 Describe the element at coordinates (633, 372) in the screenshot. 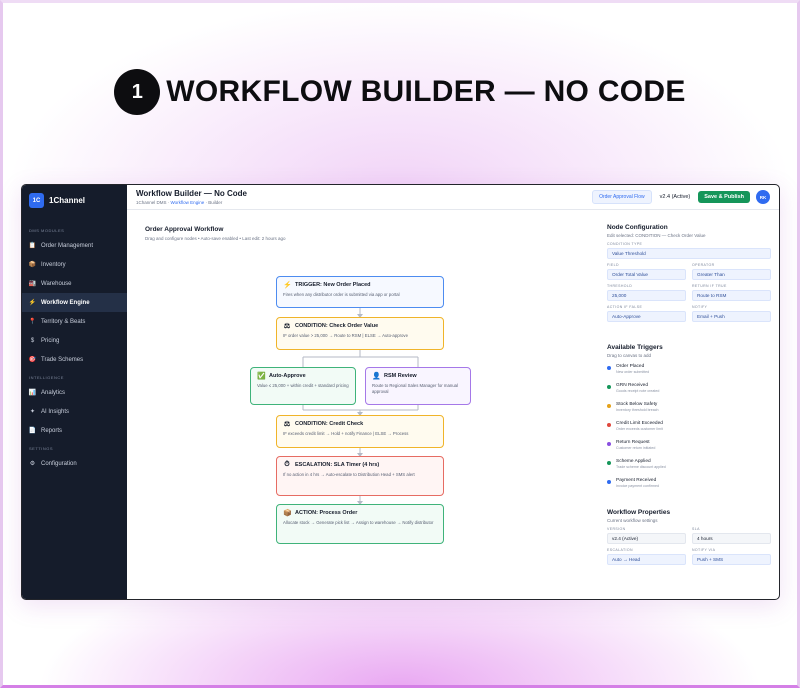

I see `trigger-description: New order submitted` at that location.